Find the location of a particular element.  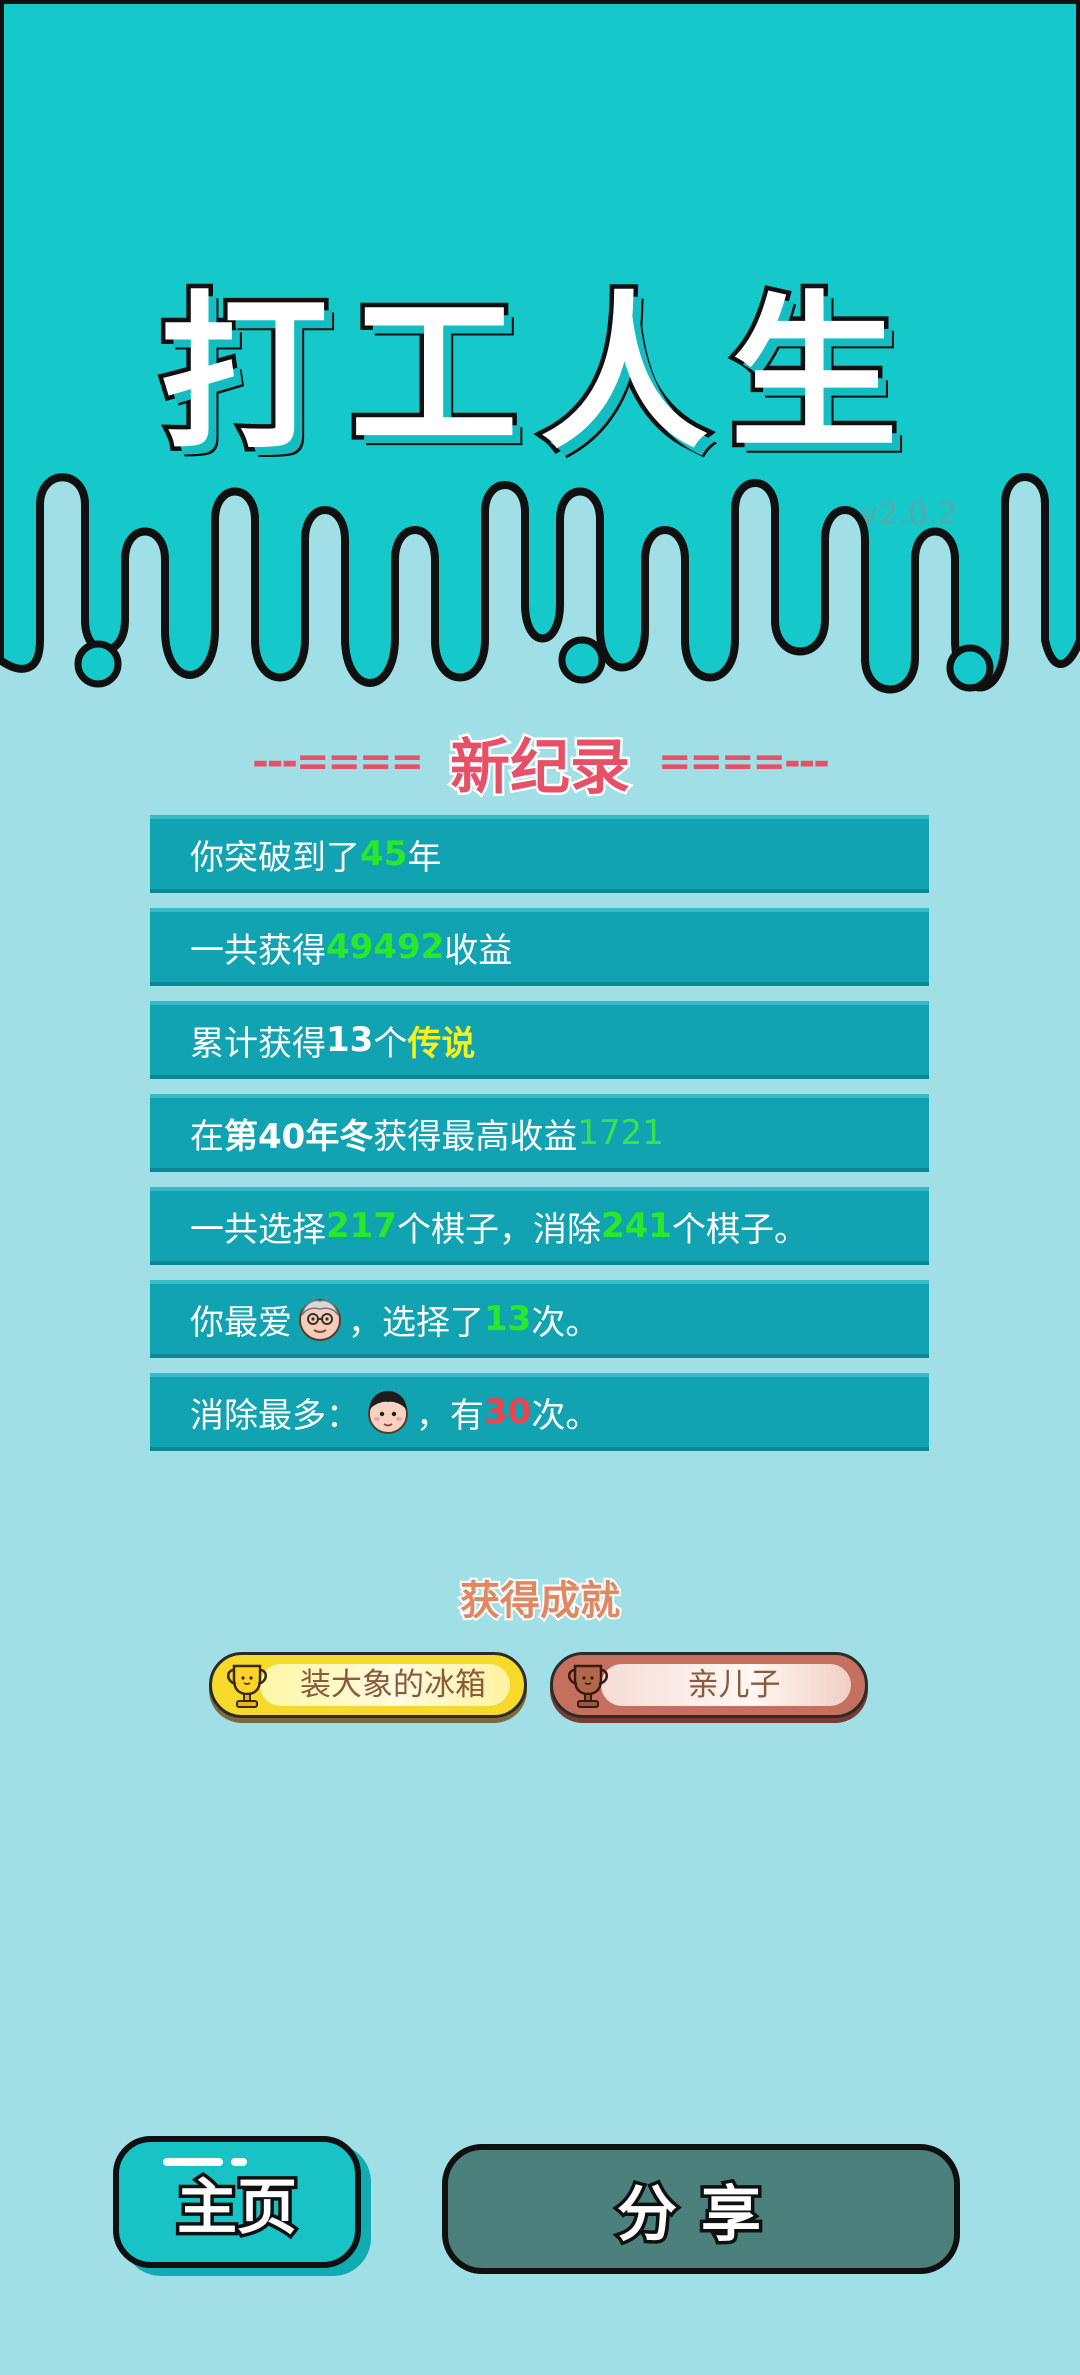

stat-text: 个棋子。 is located at coordinates (739, 1229).